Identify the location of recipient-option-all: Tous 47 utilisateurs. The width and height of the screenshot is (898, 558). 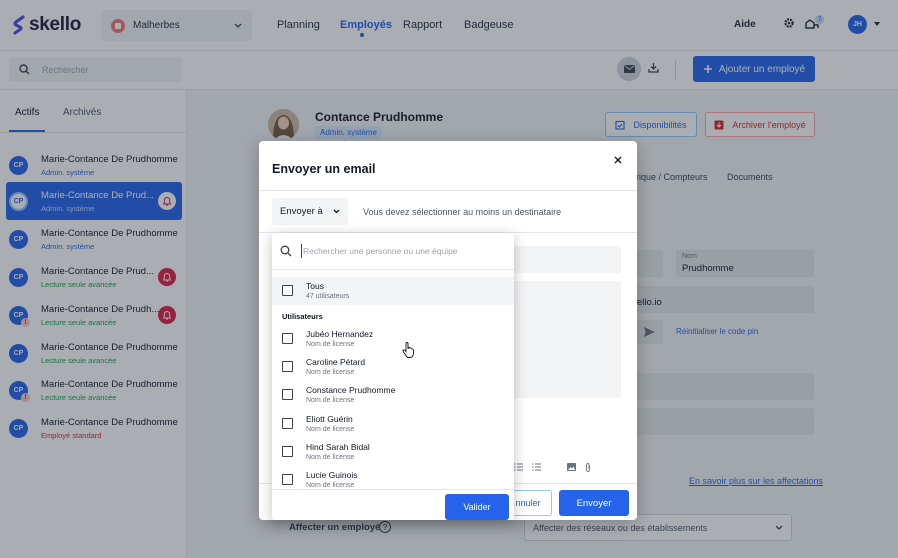
(393, 291).